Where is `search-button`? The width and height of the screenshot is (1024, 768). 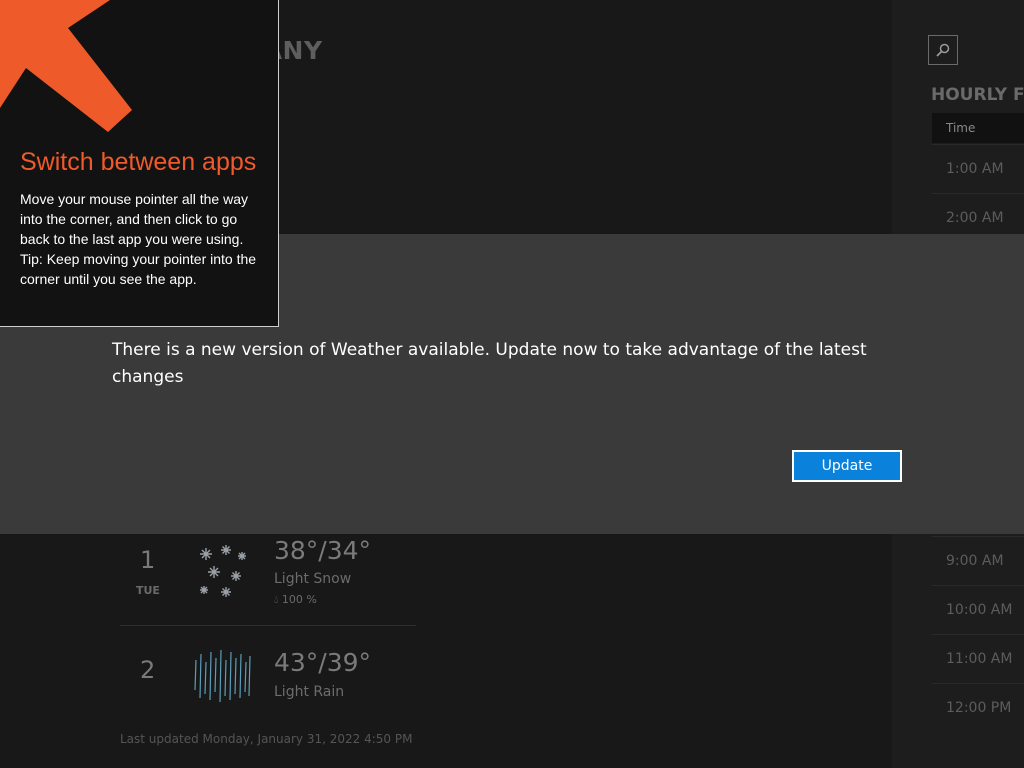 search-button is located at coordinates (943, 50).